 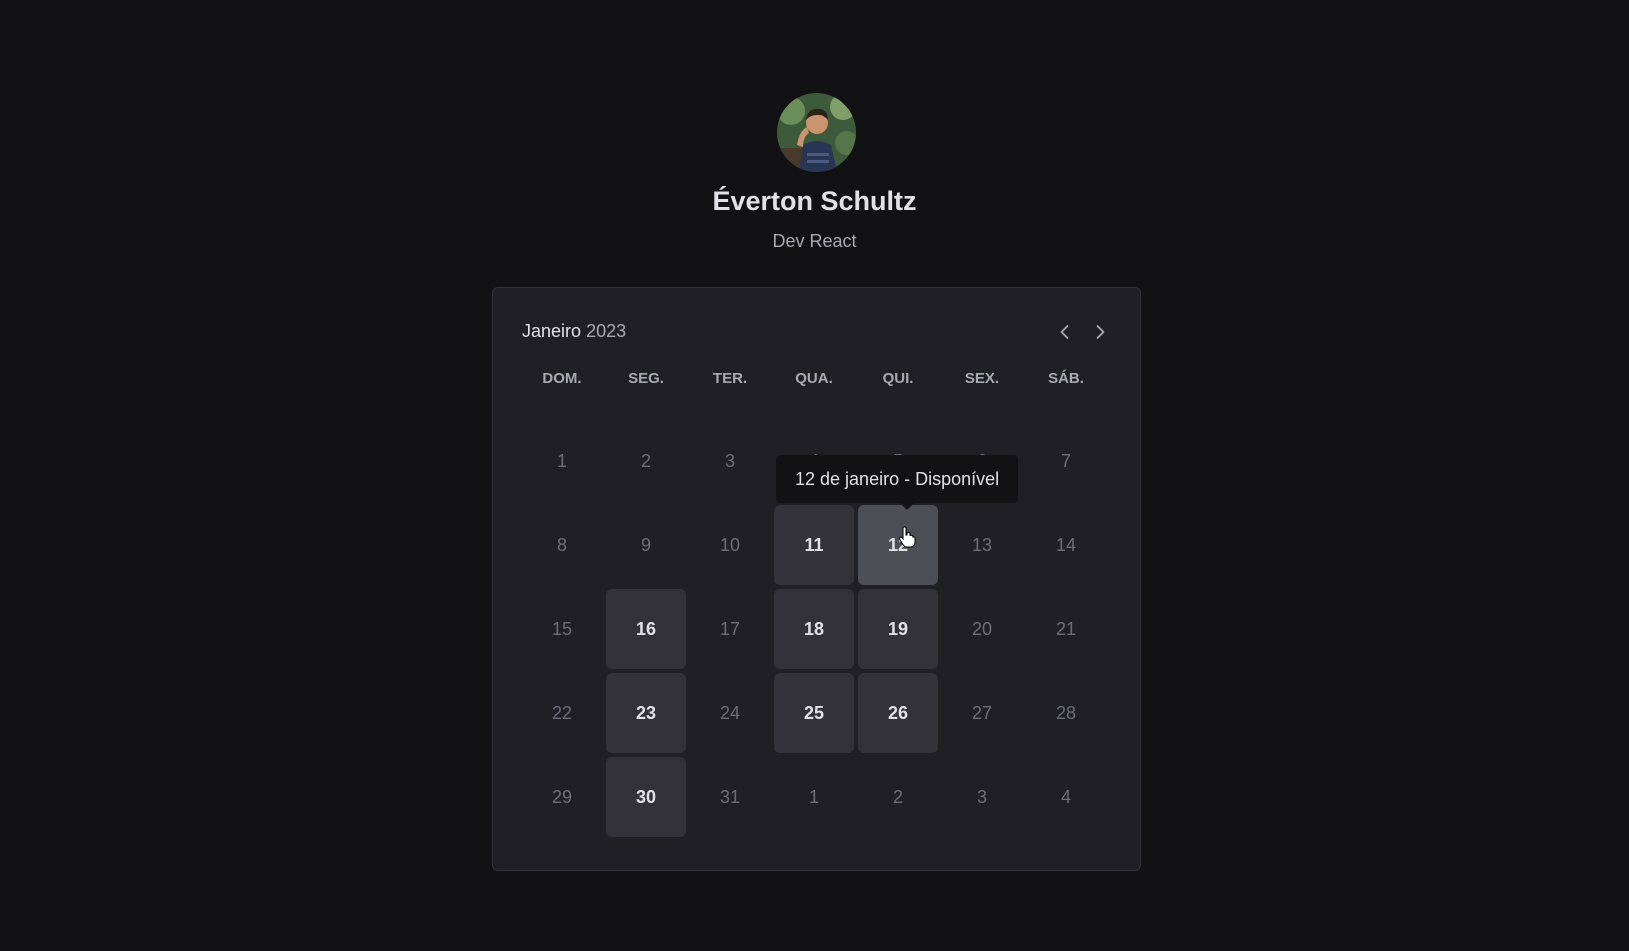 I want to click on day-cell-disabled: 17, so click(x=730, y=628).